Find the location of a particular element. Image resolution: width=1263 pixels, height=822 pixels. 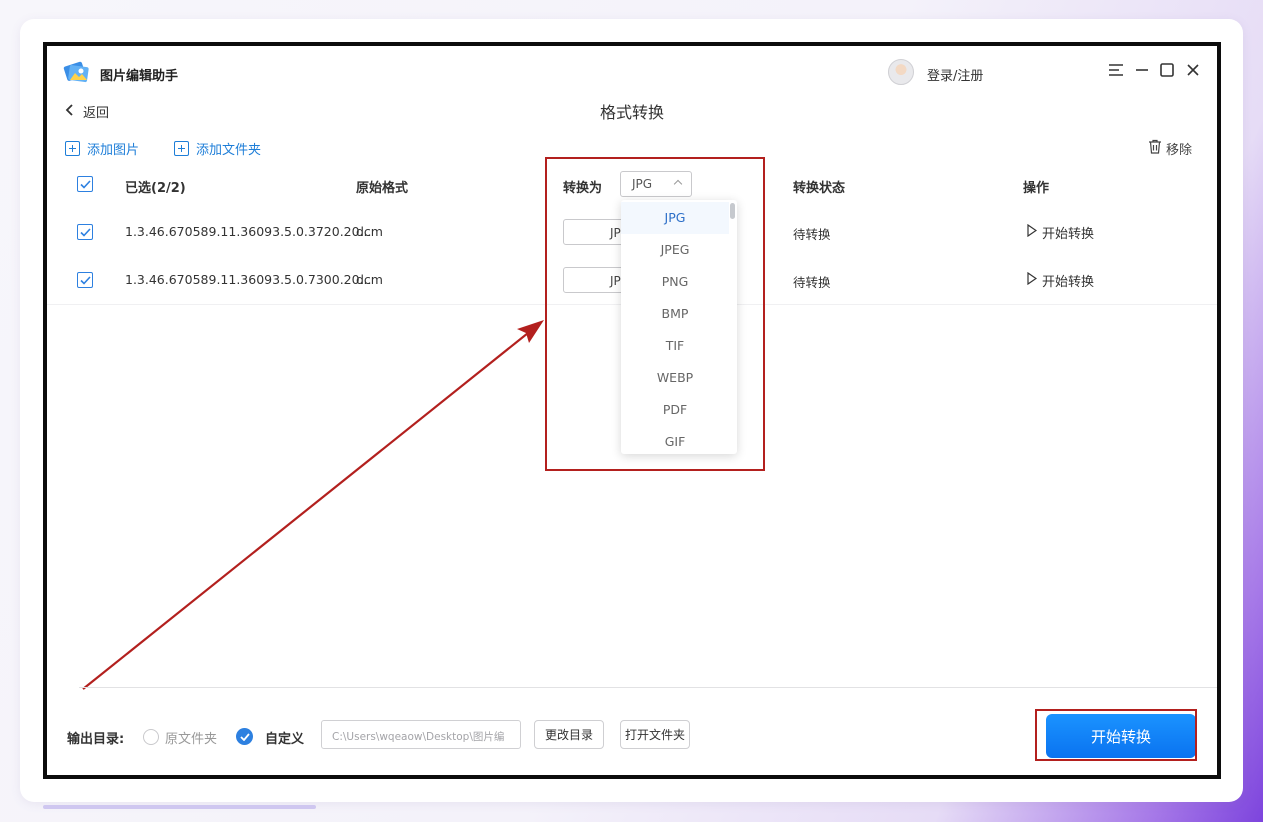

output-path-input: C:\Users\wqeaow\Desktop\图片编 is located at coordinates (421, 734).